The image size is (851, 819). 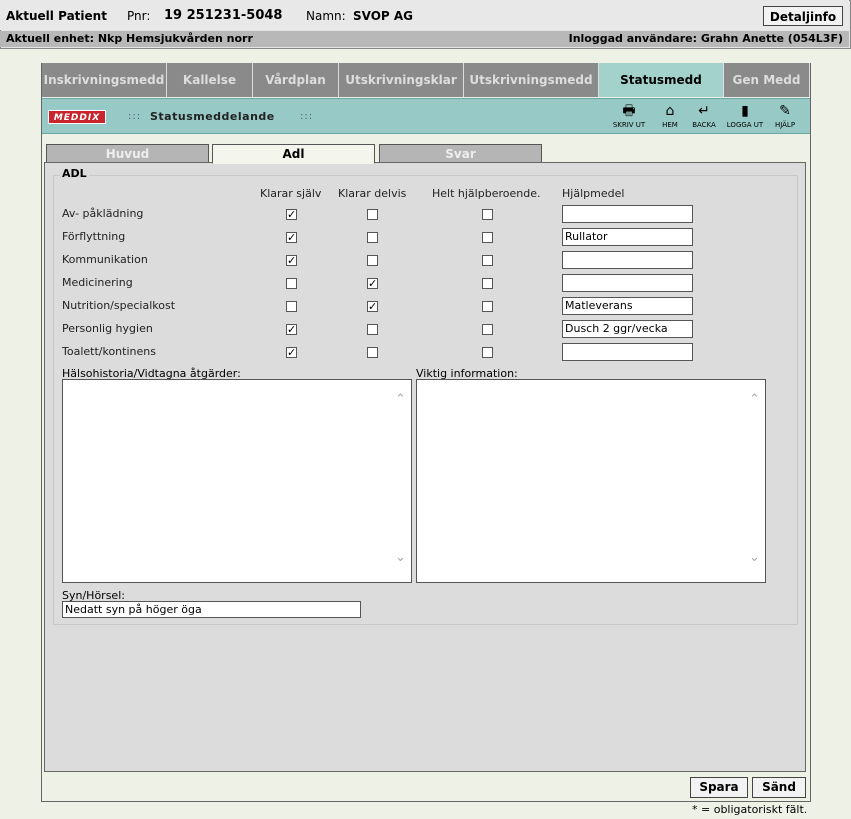 What do you see at coordinates (212, 116) in the screenshot?
I see `banner-title: Statusmeddelande` at bounding box center [212, 116].